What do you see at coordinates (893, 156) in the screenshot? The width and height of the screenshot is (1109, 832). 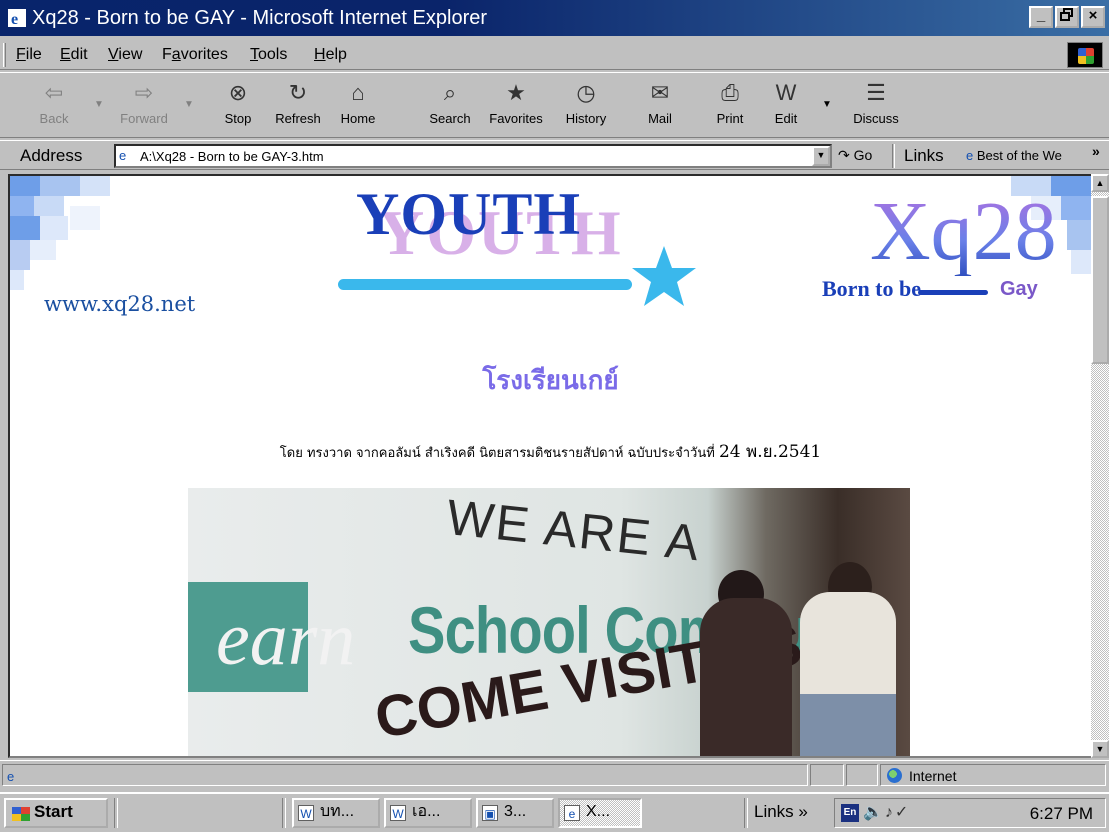 I see `links-separator` at bounding box center [893, 156].